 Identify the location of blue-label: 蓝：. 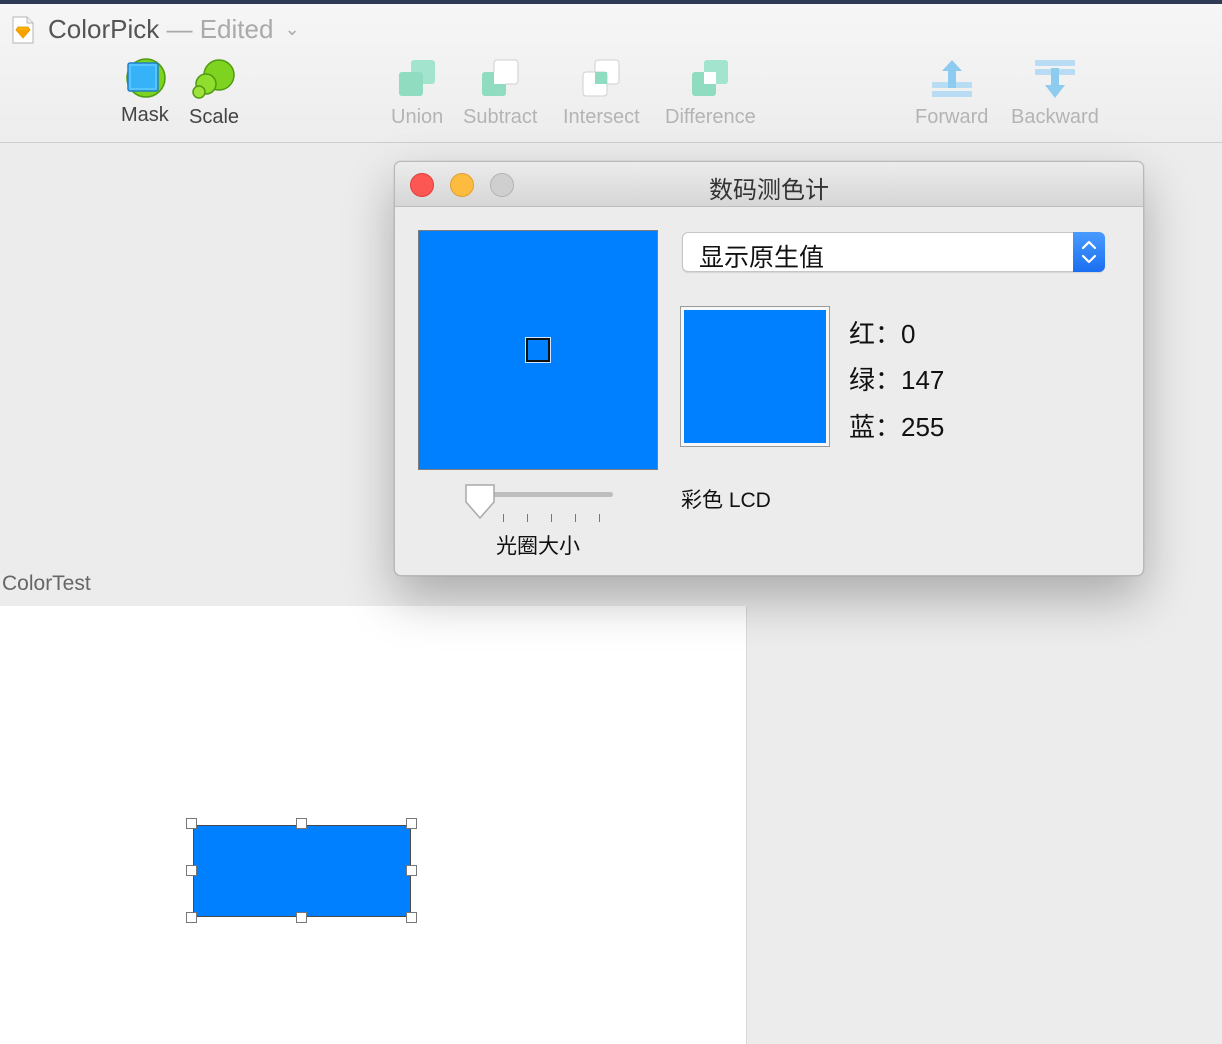
(875, 427).